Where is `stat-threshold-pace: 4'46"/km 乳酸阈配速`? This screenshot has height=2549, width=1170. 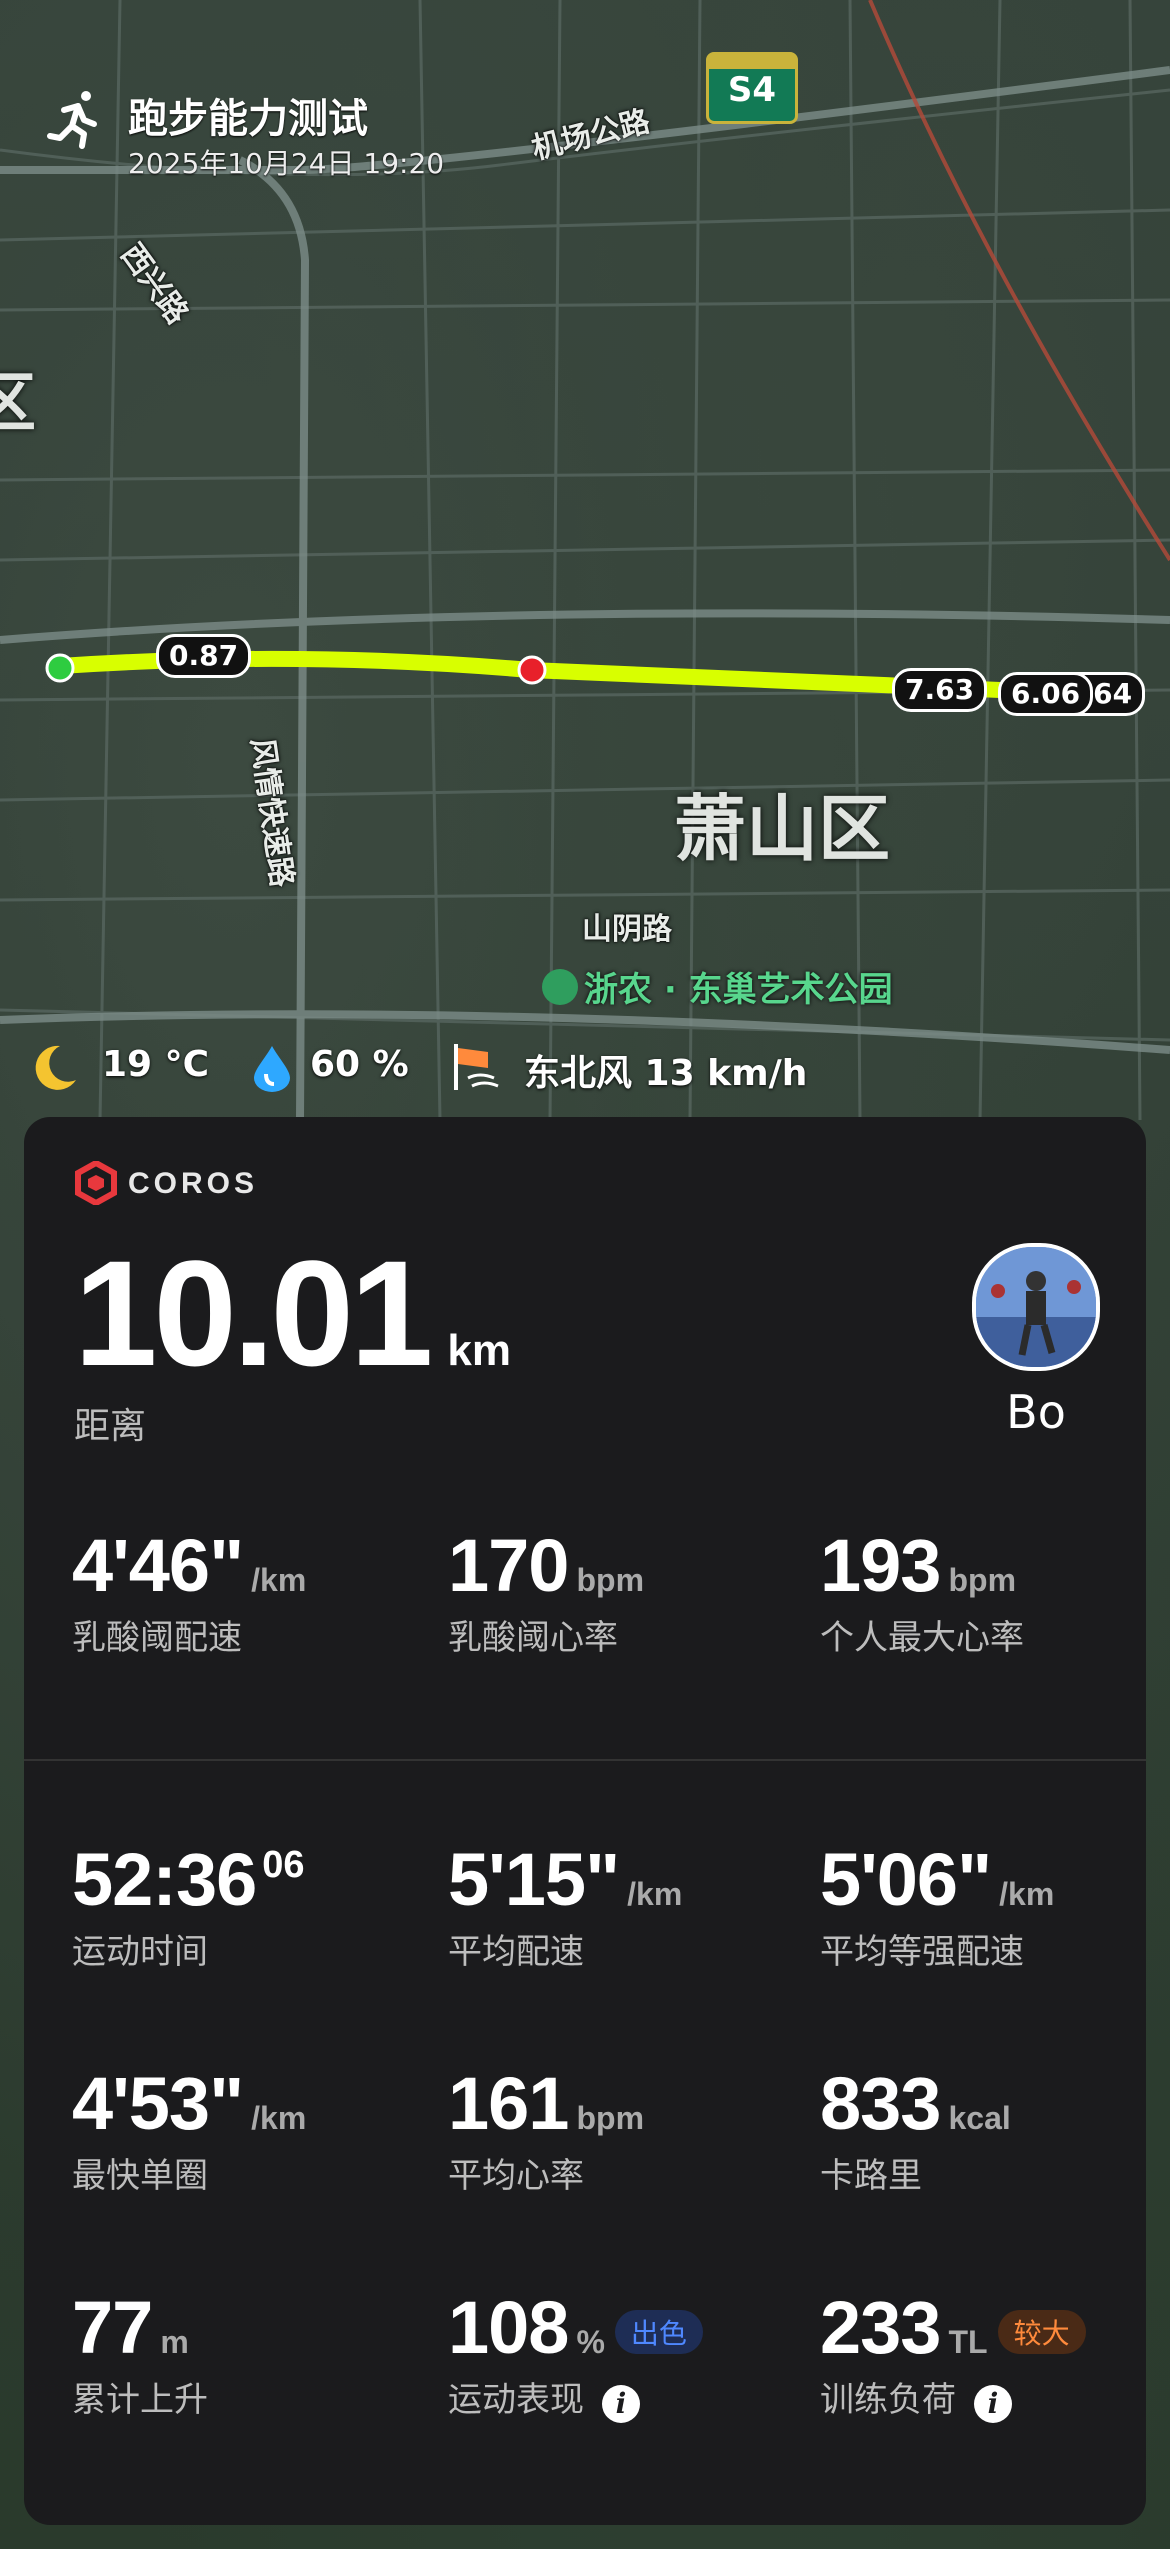 stat-threshold-pace: 4'46"/km 乳酸阈配速 is located at coordinates (189, 1591).